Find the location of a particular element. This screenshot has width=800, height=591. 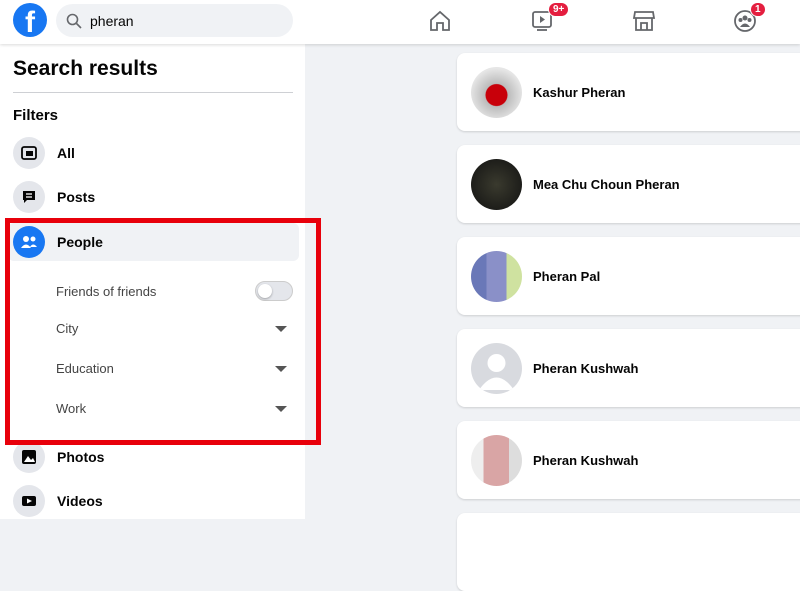

divider is located at coordinates (153, 92).